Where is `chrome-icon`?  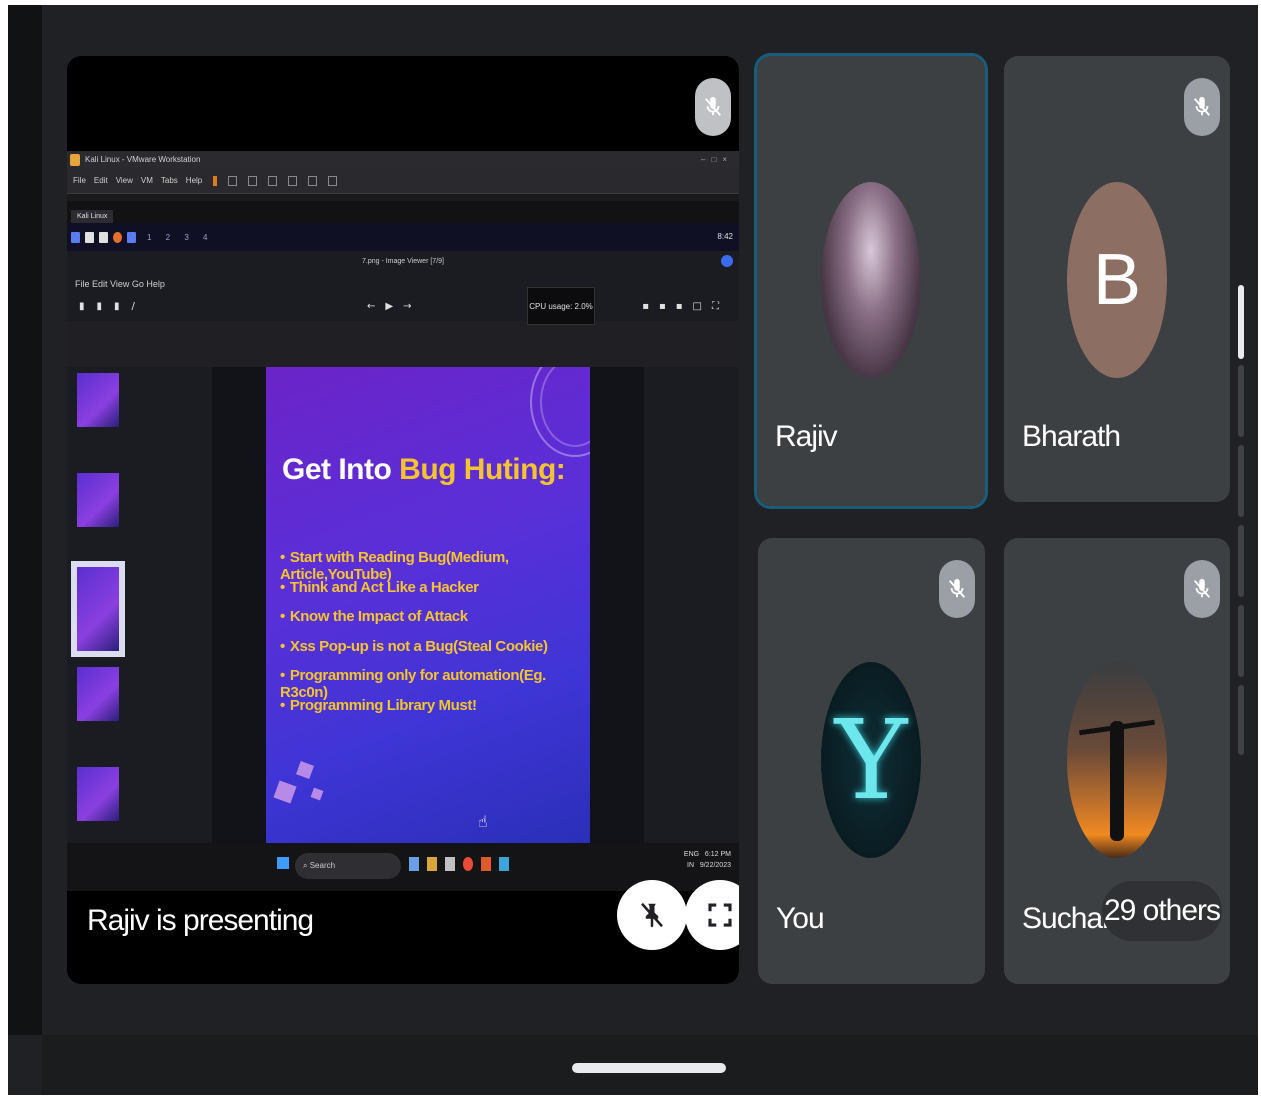 chrome-icon is located at coordinates (468, 864).